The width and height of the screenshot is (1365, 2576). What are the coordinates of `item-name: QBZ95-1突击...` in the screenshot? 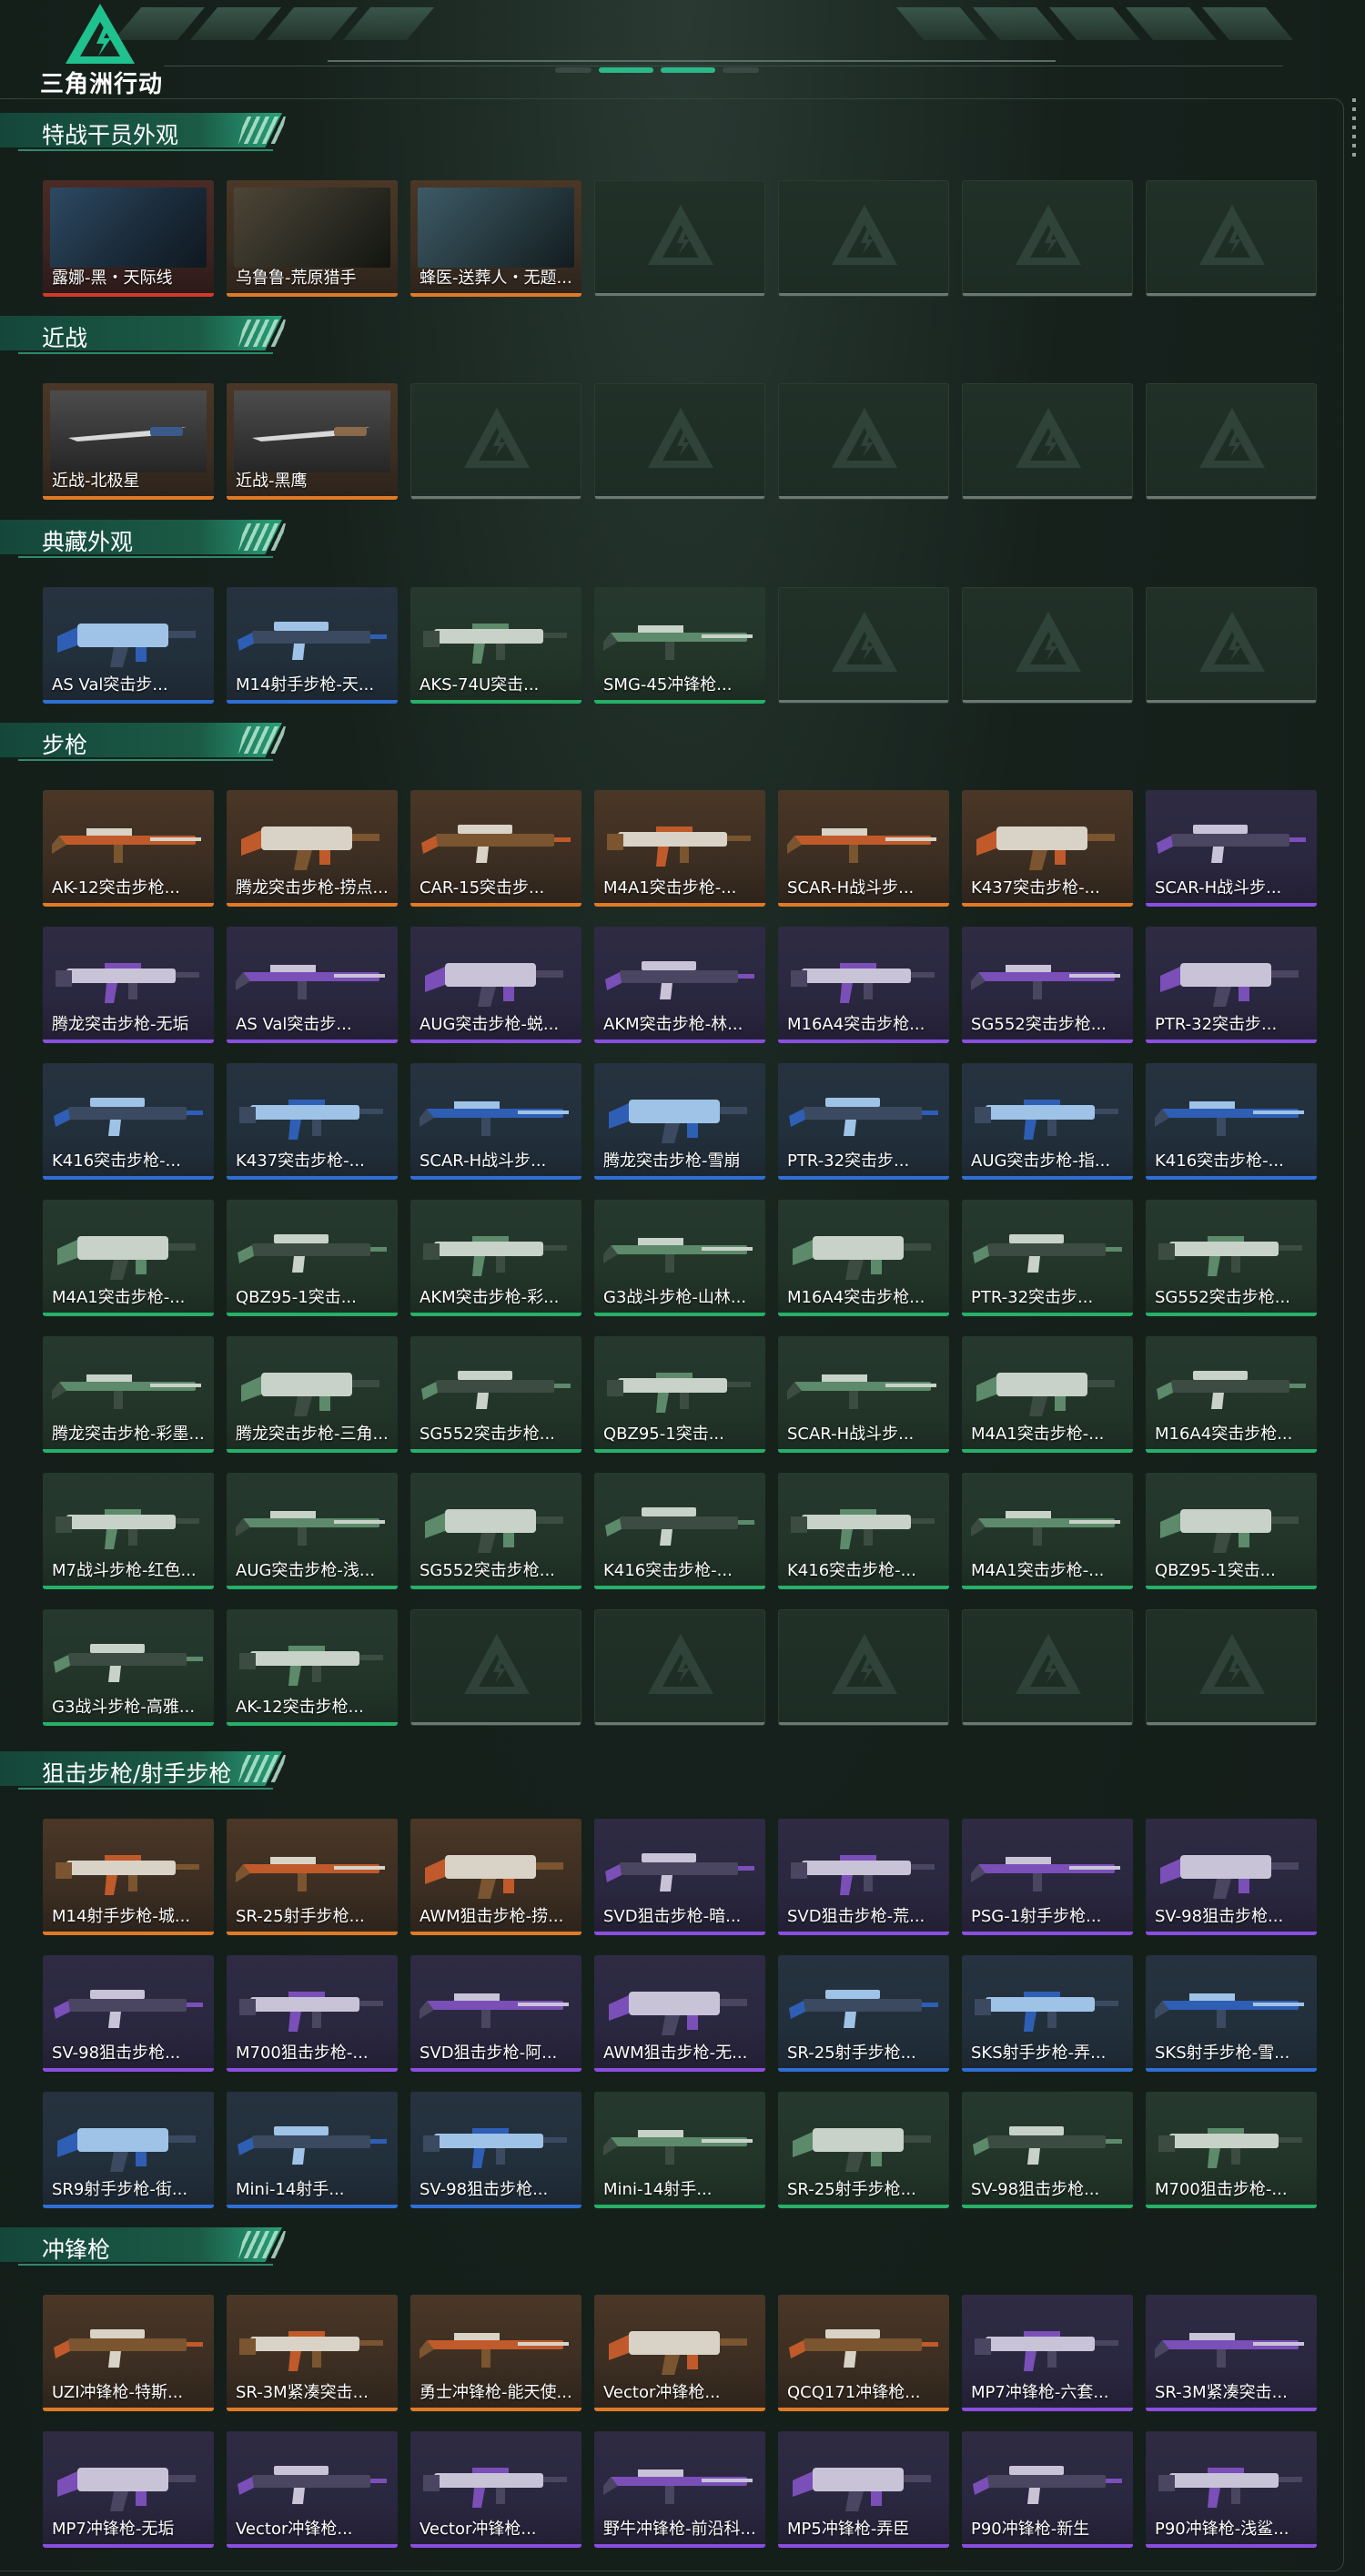 It's located at (664, 1434).